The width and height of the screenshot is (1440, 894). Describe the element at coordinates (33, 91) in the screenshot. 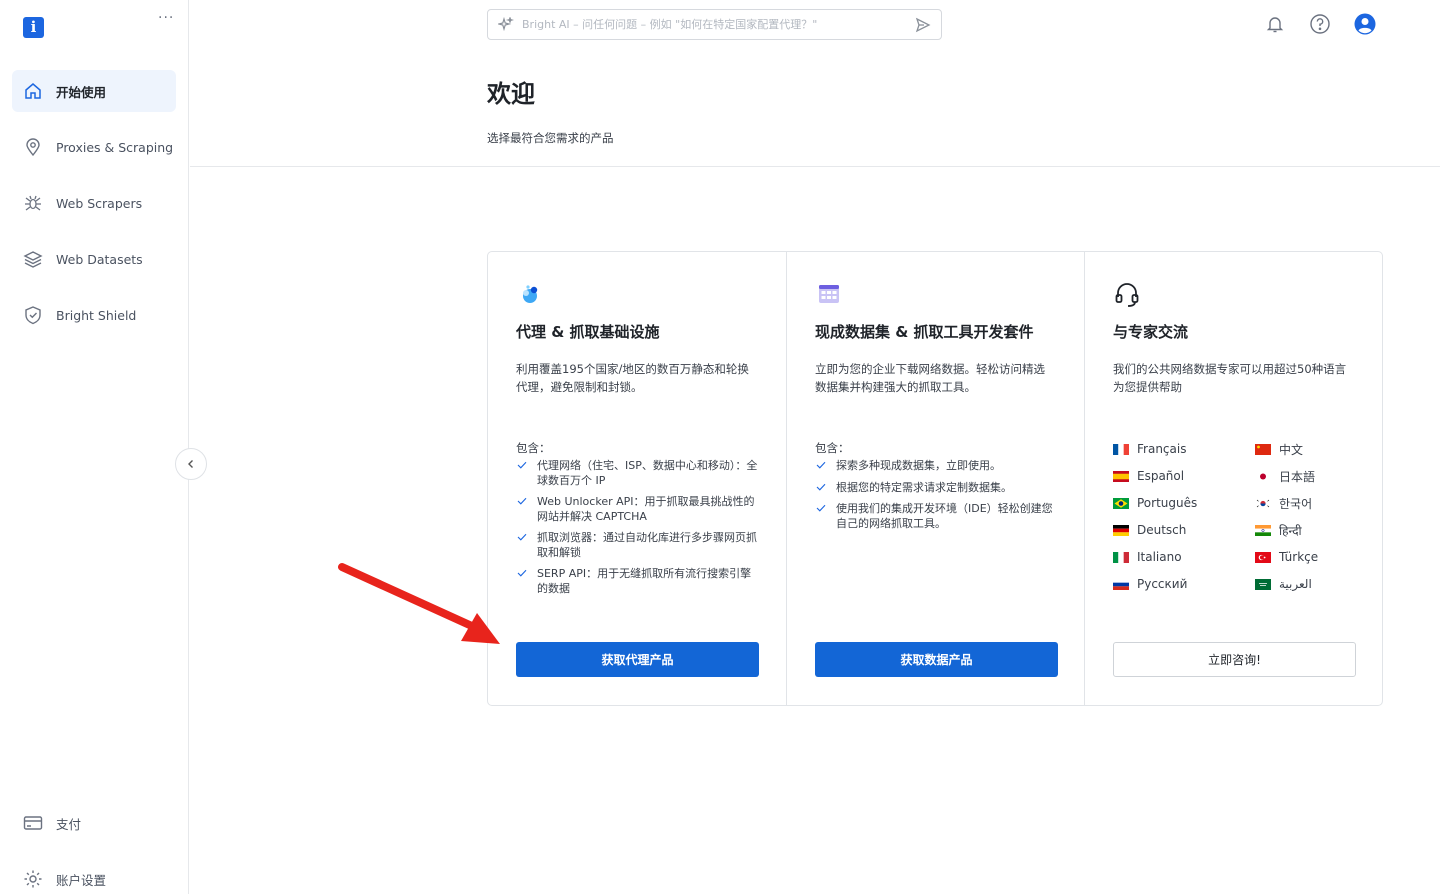

I see `home-icon` at that location.